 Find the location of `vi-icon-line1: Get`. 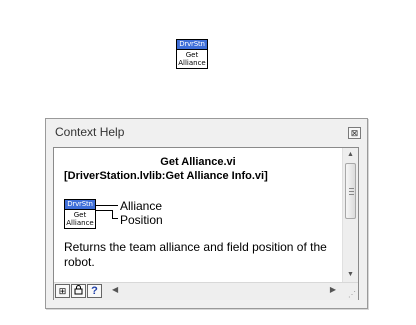

vi-icon-line1: Get is located at coordinates (192, 55).